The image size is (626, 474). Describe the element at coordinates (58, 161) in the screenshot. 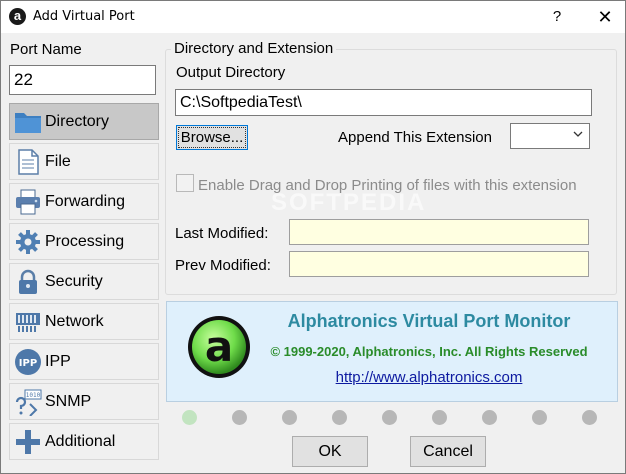

I see `sidebar-item-label: File` at that location.